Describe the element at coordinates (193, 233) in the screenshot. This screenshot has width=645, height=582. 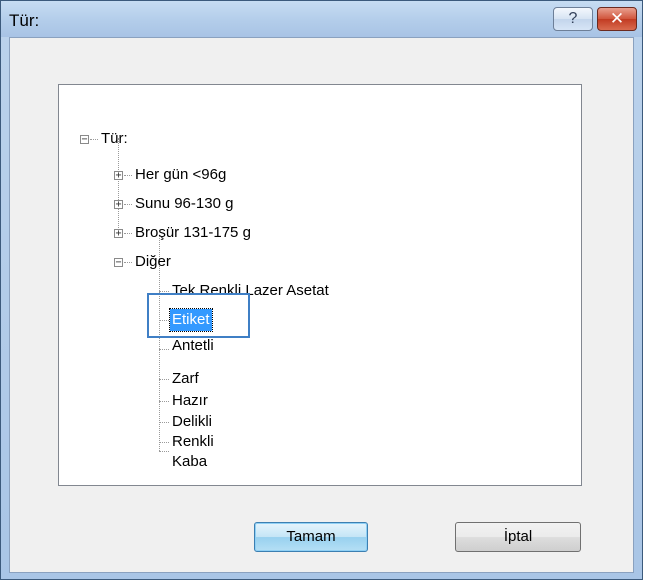
I see `tree-node-brosur: Broşür 131-175 g` at that location.